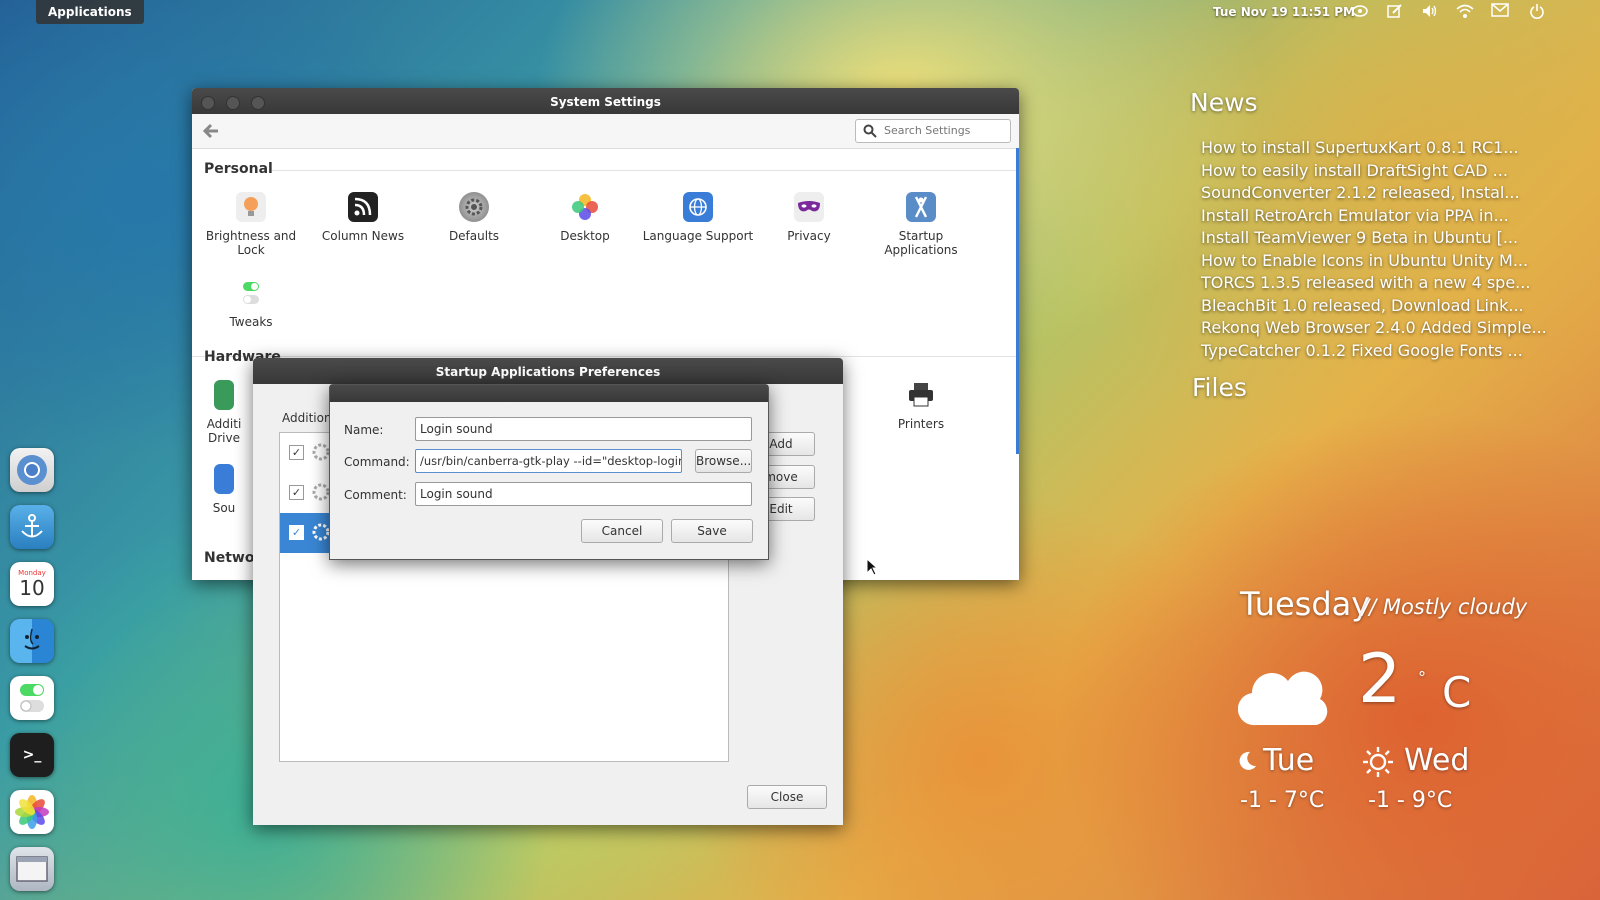 The image size is (1600, 900). I want to click on settings-item-tweaks: Tweaks, so click(251, 303).